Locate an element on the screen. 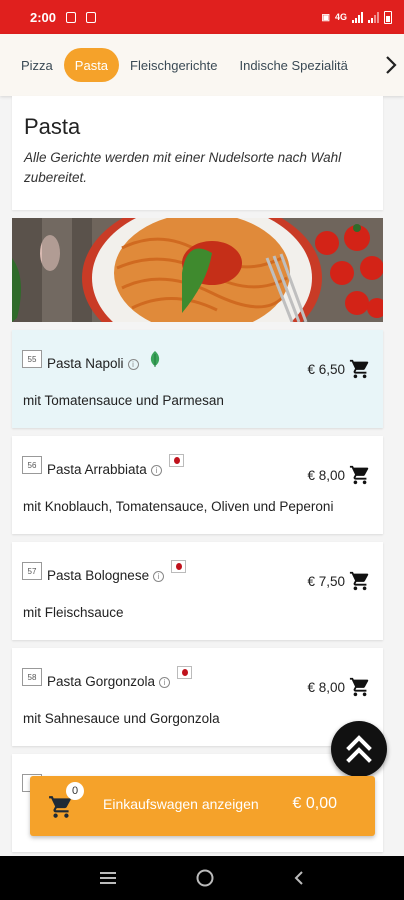  chevron-right-icon is located at coordinates (391, 65).